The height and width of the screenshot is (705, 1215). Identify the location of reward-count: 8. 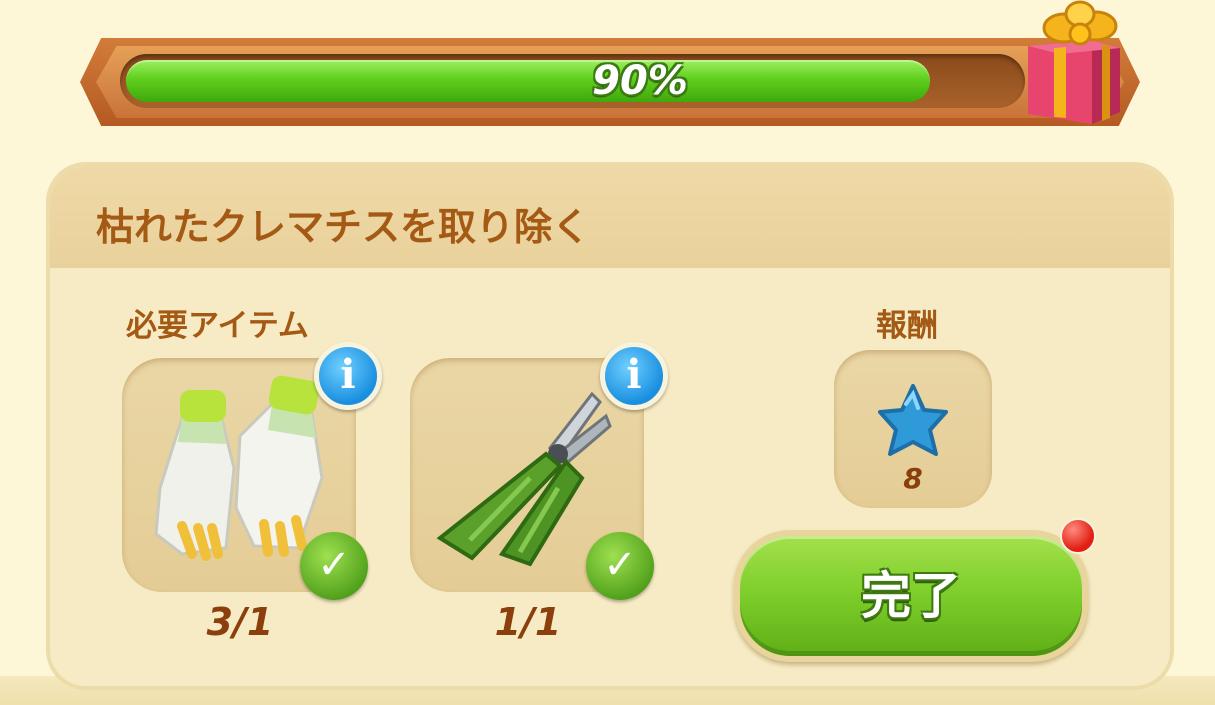
(913, 478).